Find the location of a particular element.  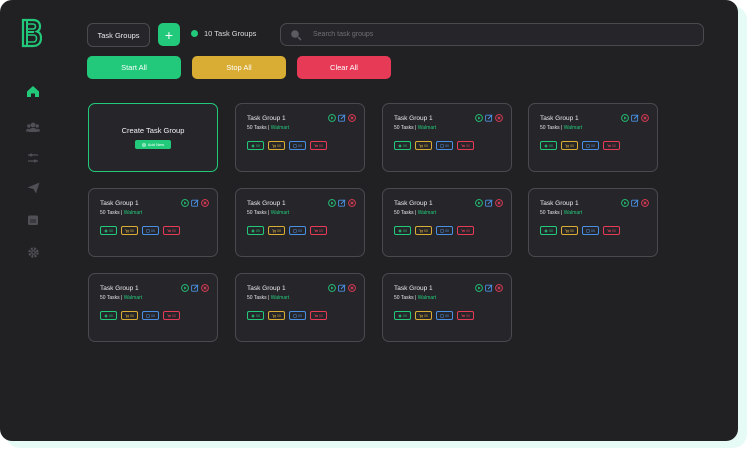

calendar-icon is located at coordinates (33, 220).